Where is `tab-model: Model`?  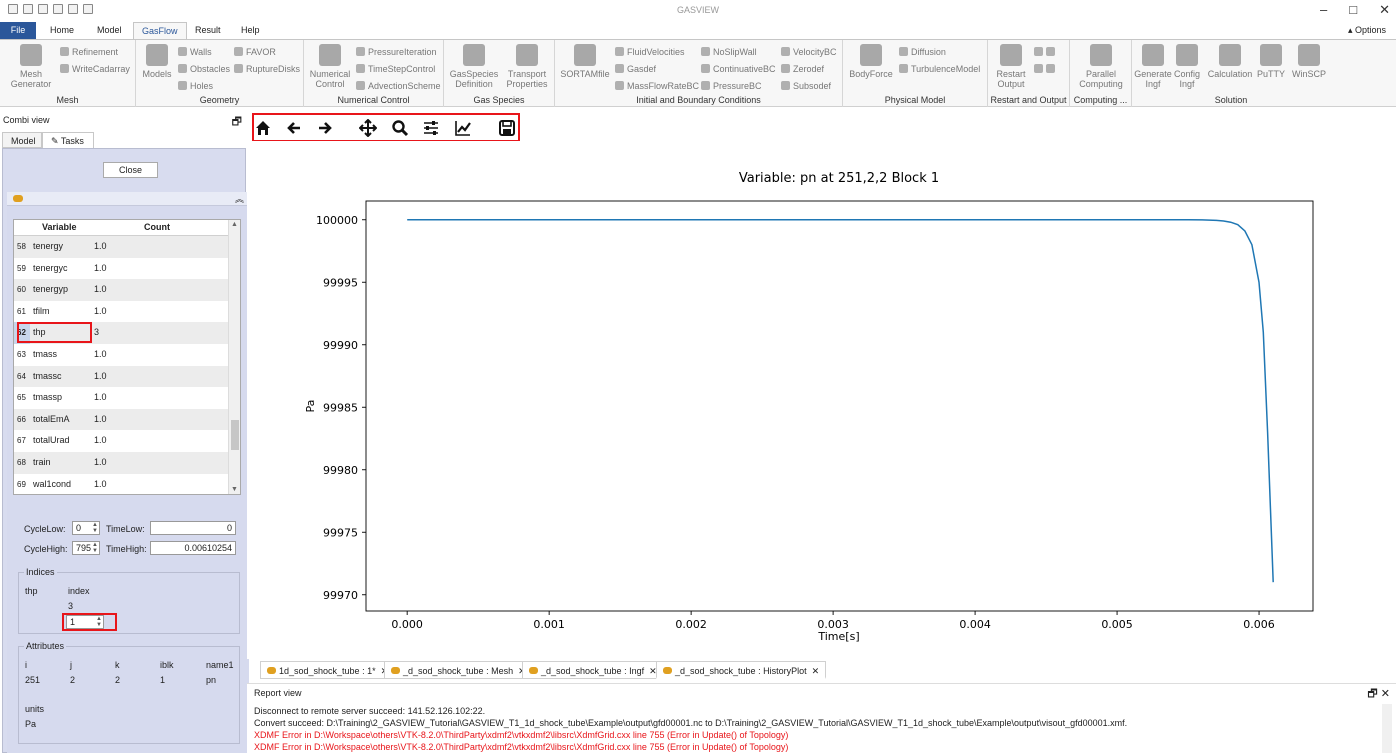
tab-model: Model is located at coordinates (22, 140).